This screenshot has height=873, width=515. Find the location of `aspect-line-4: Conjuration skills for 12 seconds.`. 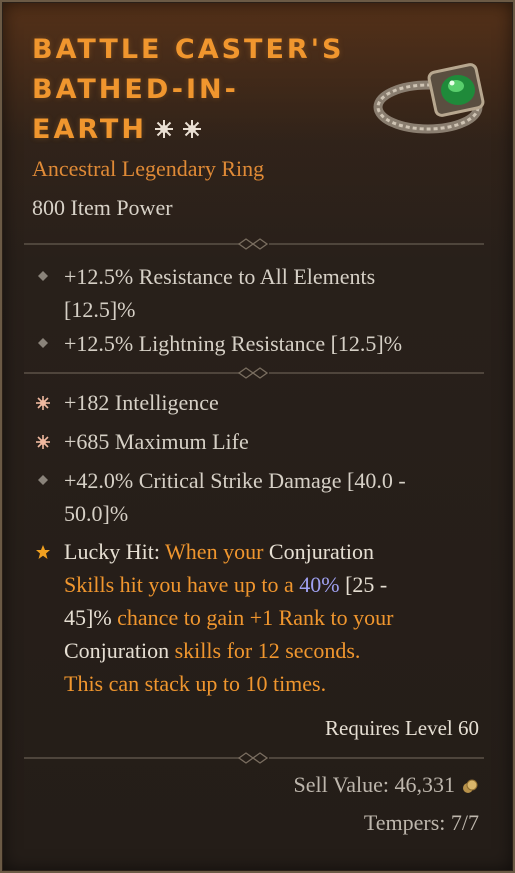

aspect-line-4: Conjuration skills for 12 seconds. is located at coordinates (271, 650).